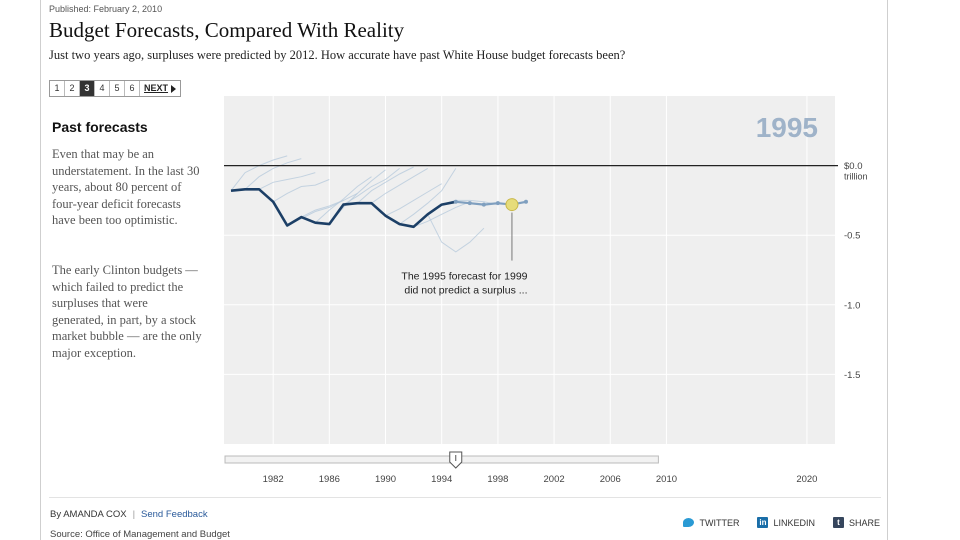 This screenshot has width=960, height=540. Describe the element at coordinates (852, 305) in the screenshot. I see `y-tick-label: -1.0` at that location.